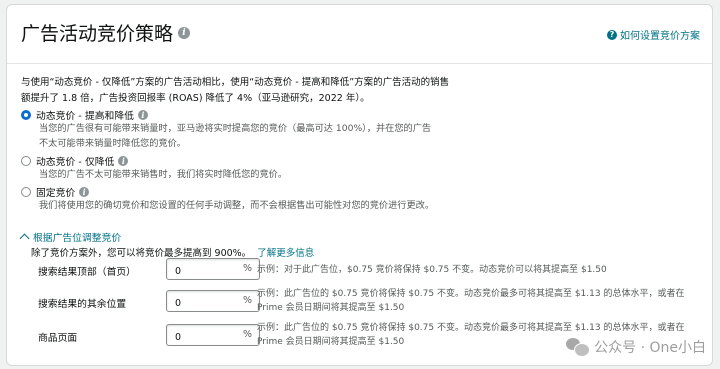 This screenshot has height=369, width=720. I want to click on question-icon: ?, so click(612, 34).